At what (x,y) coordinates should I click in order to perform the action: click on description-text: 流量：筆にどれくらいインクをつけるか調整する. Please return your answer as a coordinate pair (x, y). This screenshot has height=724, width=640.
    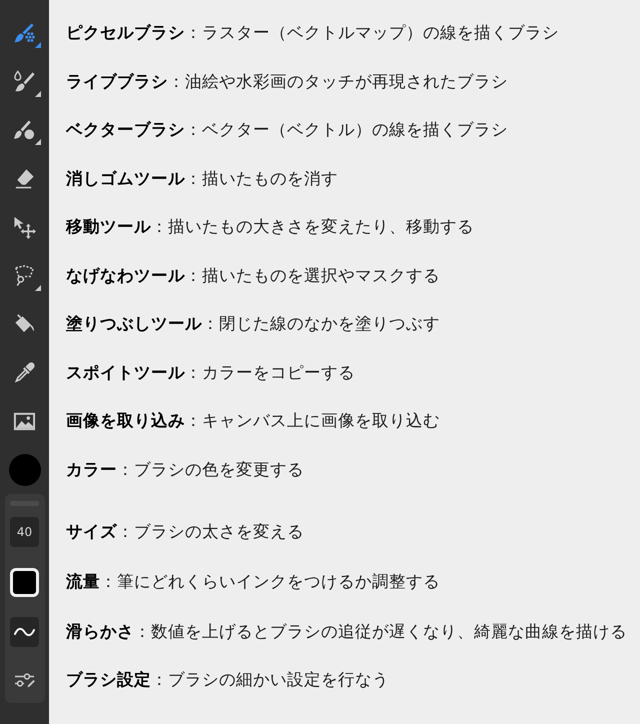
    Looking at the image, I should click on (253, 582).